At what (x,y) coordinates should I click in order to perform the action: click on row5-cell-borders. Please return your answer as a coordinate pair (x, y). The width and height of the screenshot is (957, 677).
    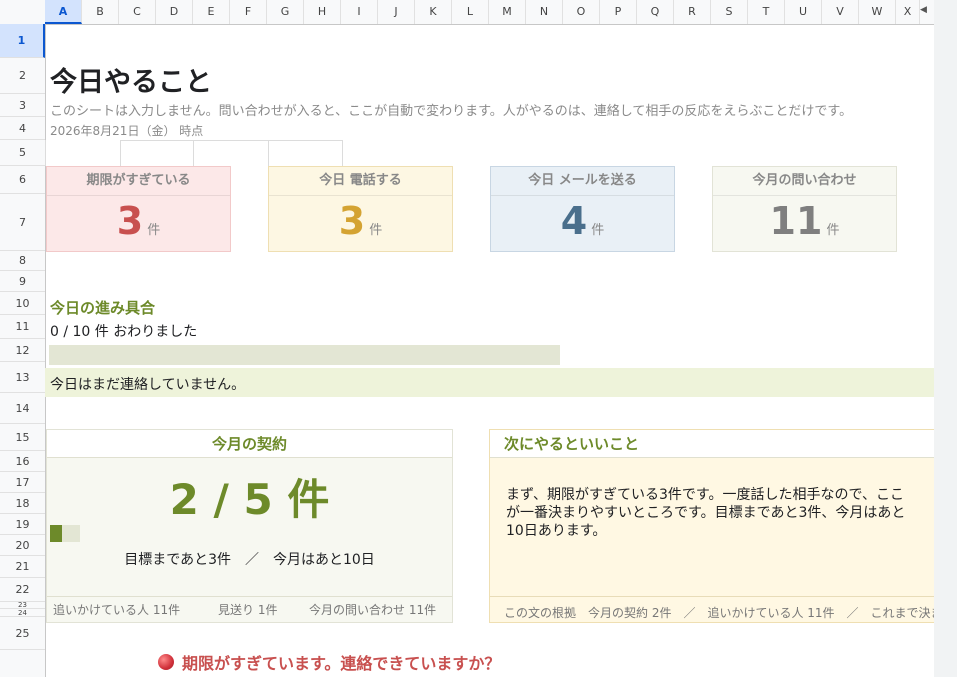
    Looking at the image, I should click on (194, 153).